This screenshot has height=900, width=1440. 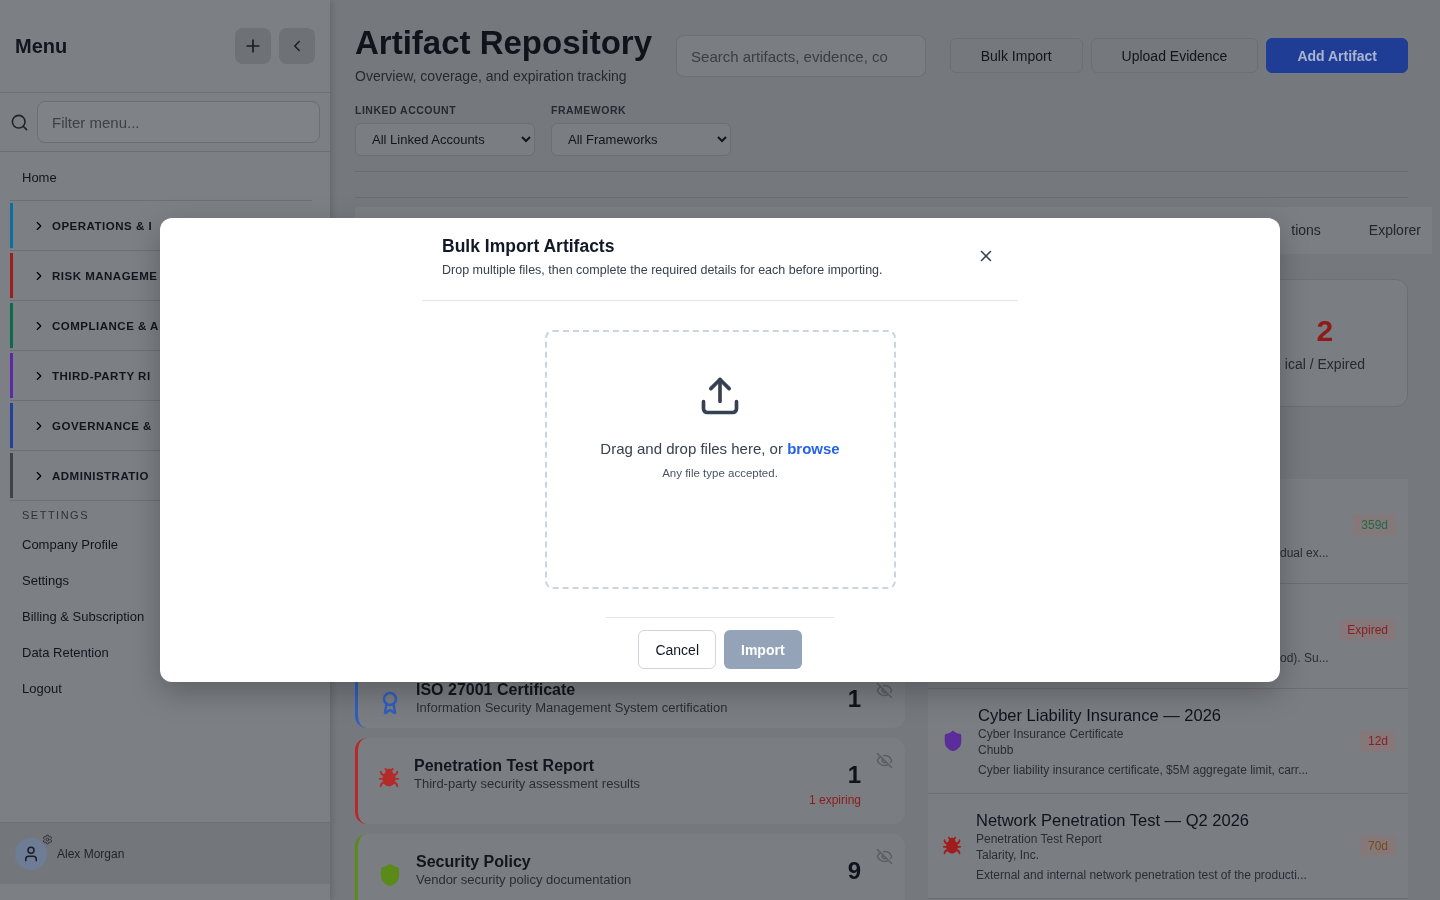 What do you see at coordinates (445, 139) in the screenshot?
I see `filter-select: All Linked Accounts` at bounding box center [445, 139].